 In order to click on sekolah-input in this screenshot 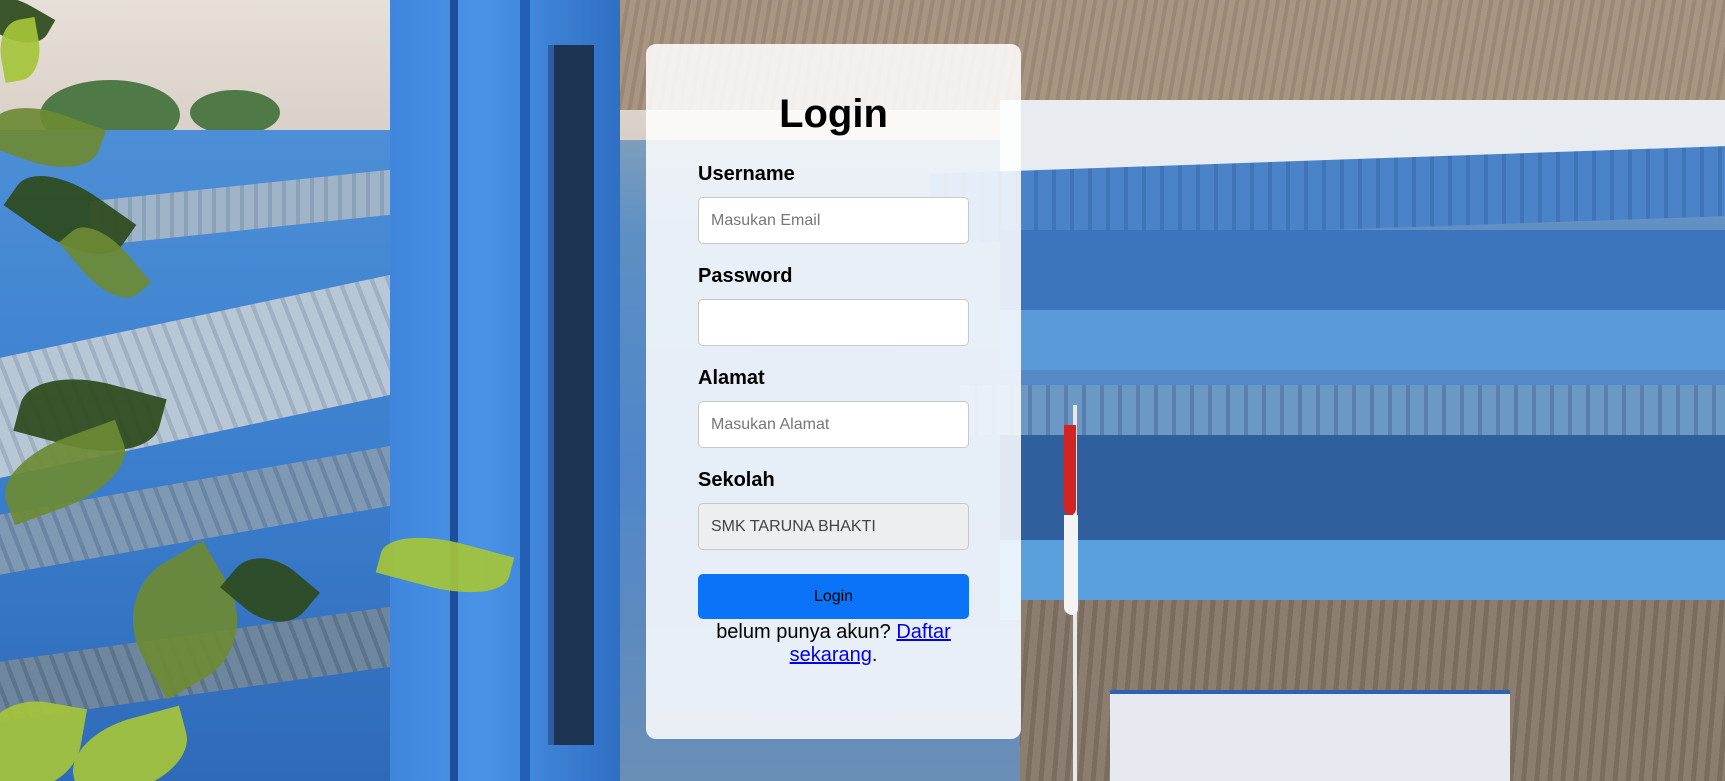, I will do `click(833, 526)`.